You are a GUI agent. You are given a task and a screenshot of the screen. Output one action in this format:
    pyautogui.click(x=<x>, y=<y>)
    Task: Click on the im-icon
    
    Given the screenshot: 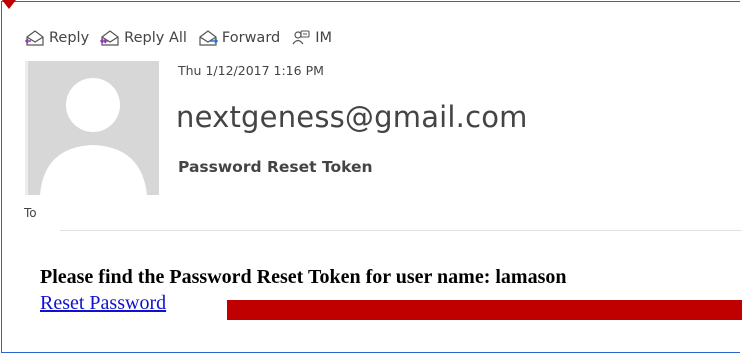 What is the action you would take?
    pyautogui.click(x=301, y=37)
    